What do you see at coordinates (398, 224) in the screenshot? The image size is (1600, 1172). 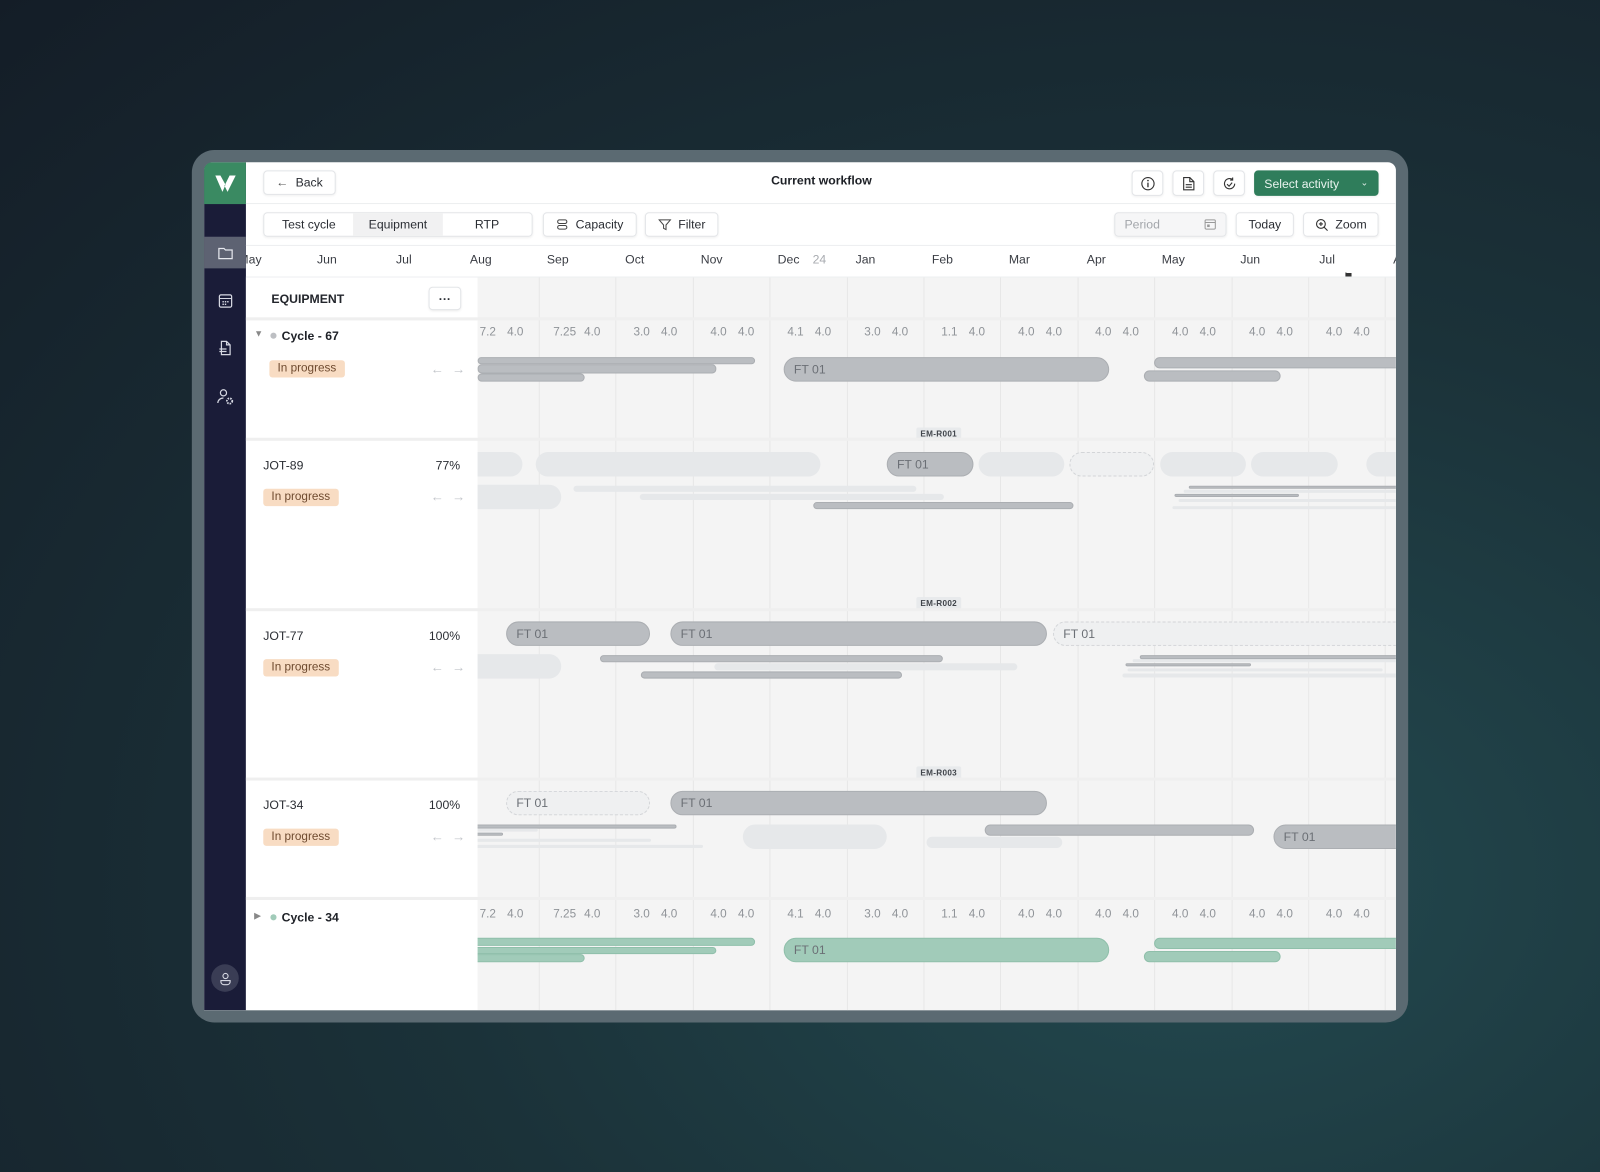 I see `tab-equipment: Equipment` at bounding box center [398, 224].